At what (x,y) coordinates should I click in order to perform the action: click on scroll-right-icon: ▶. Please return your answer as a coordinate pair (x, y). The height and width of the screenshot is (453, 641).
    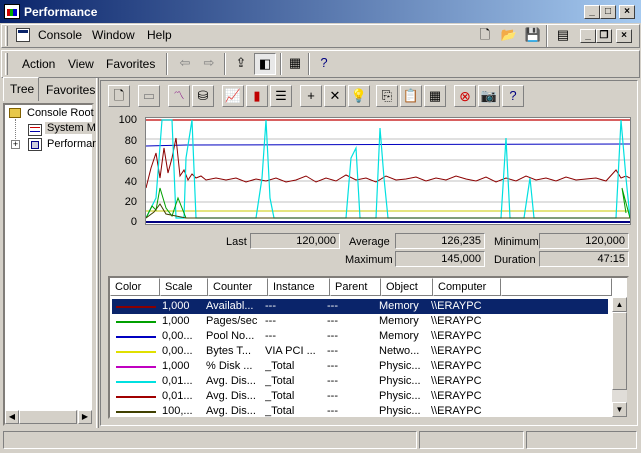
    Looking at the image, I should click on (85, 417).